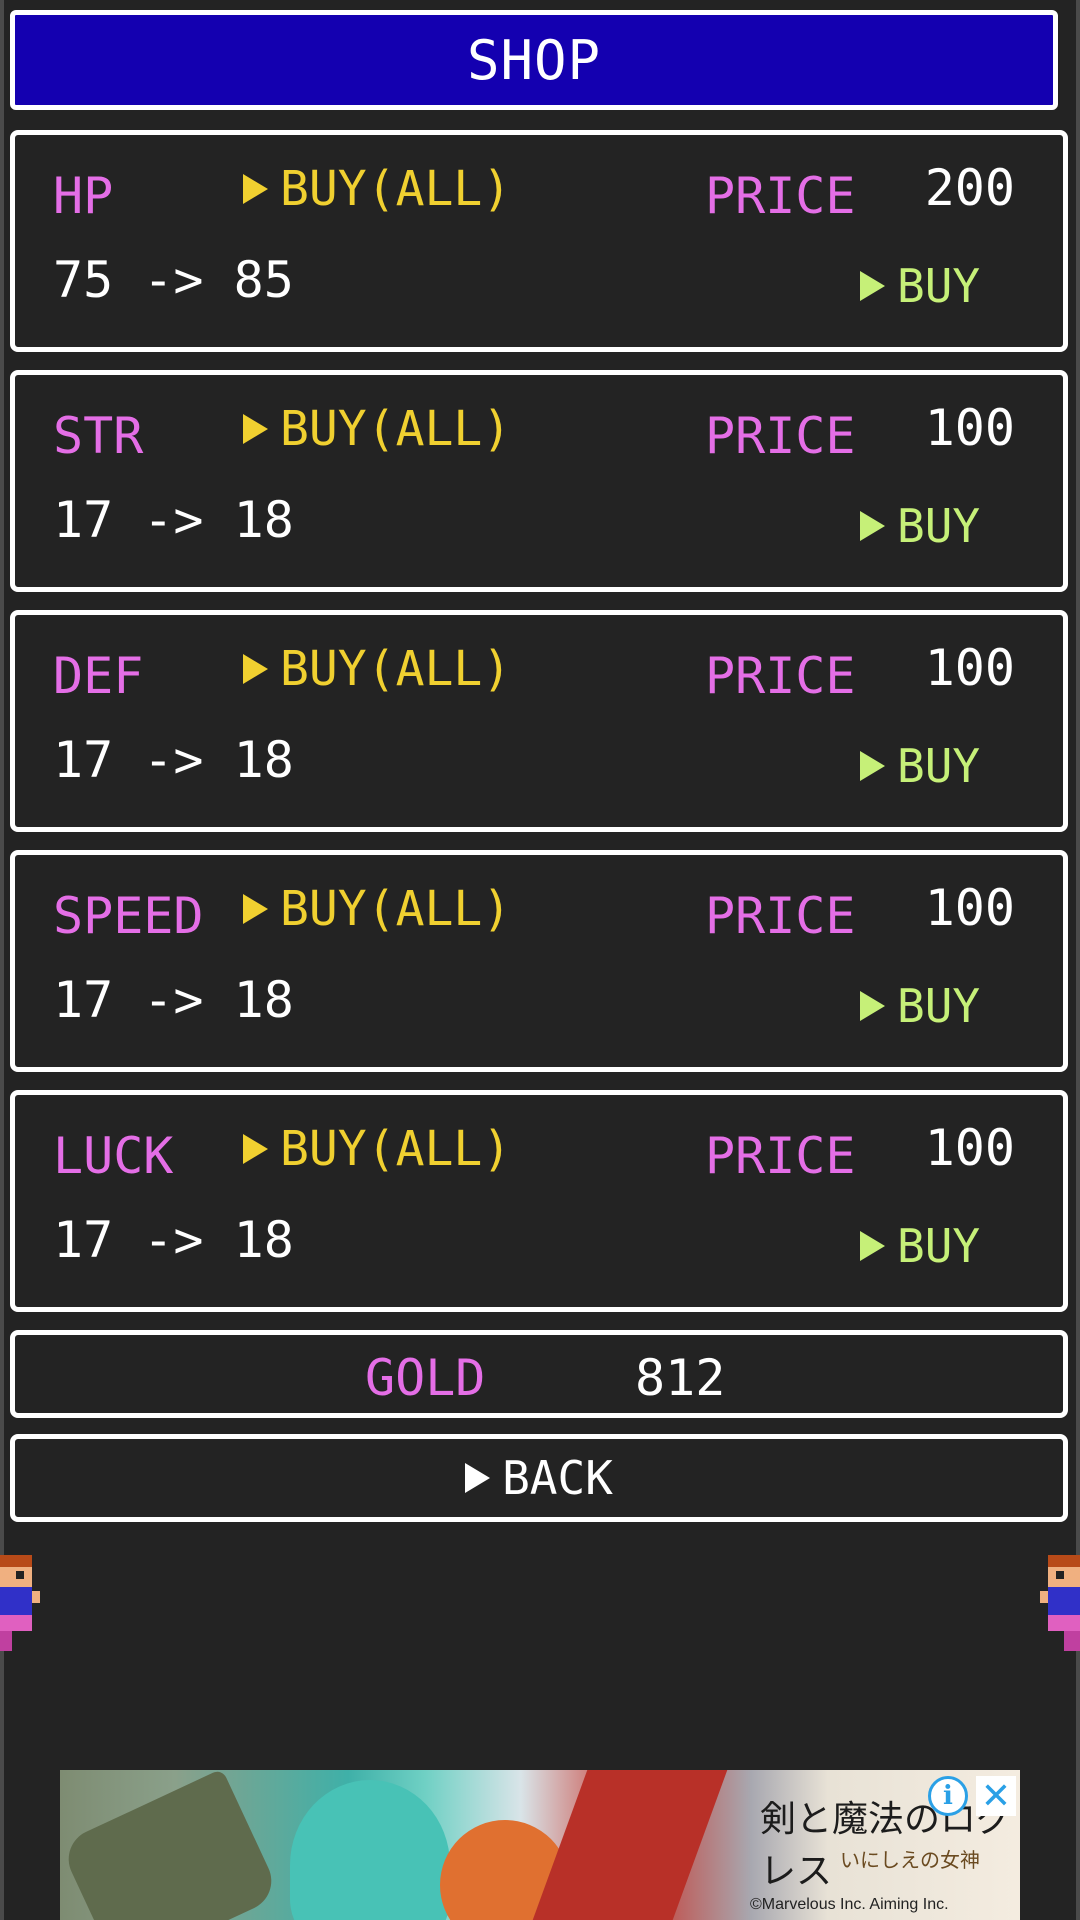  I want to click on stat-name: SPEED, so click(128, 916).